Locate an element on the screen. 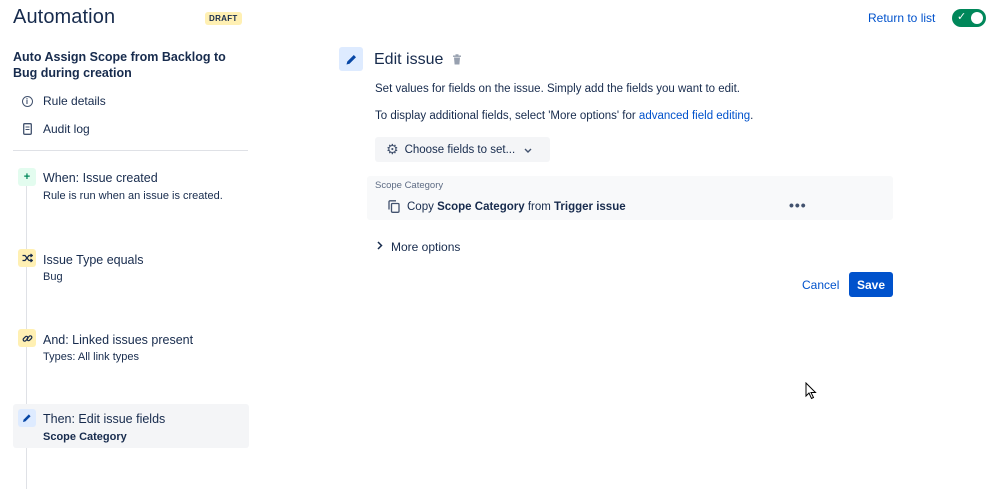 This screenshot has height=489, width=999. copy-field-name: Scope Category is located at coordinates (481, 206).